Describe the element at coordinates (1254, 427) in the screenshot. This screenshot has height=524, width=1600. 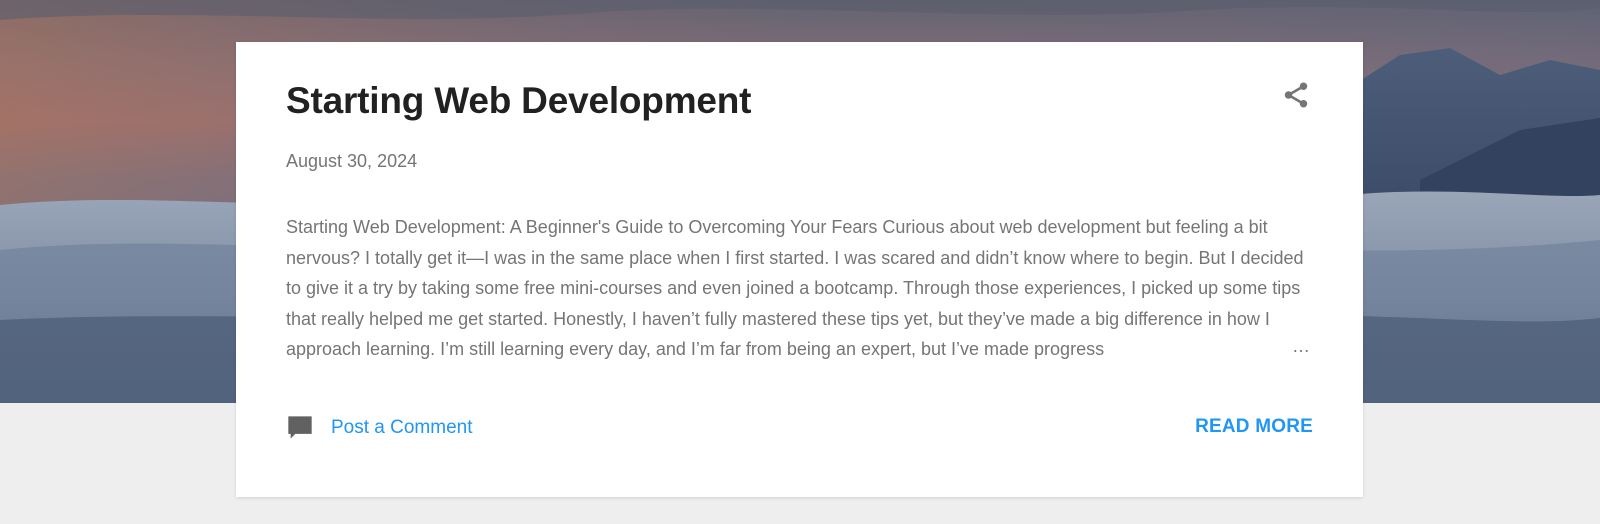
I see `read-more-link: READ MORE` at that location.